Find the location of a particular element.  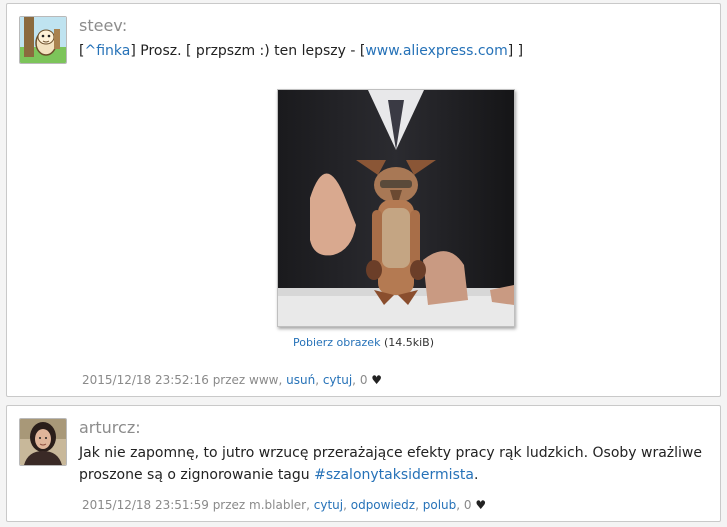

author-name: steev: is located at coordinates (103, 25).